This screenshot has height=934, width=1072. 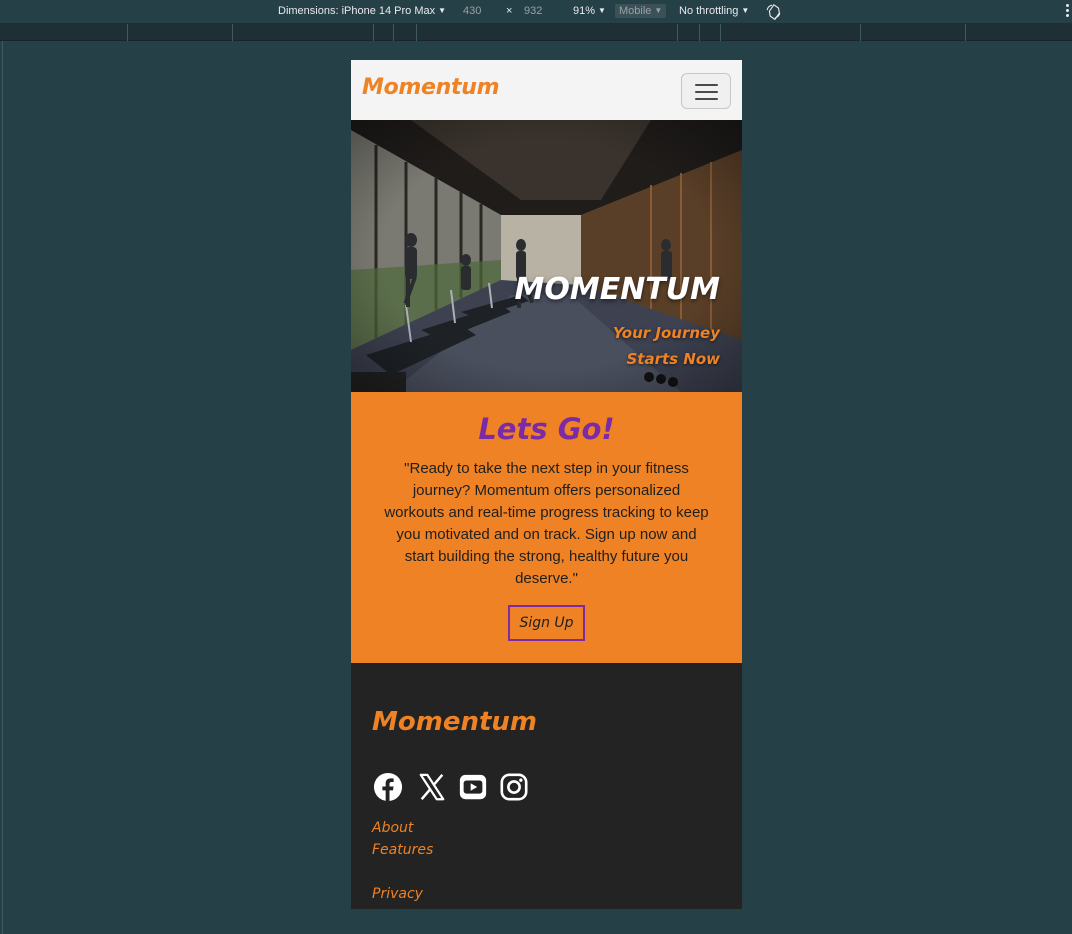 What do you see at coordinates (773, 11) in the screenshot?
I see `rotate-icon` at bounding box center [773, 11].